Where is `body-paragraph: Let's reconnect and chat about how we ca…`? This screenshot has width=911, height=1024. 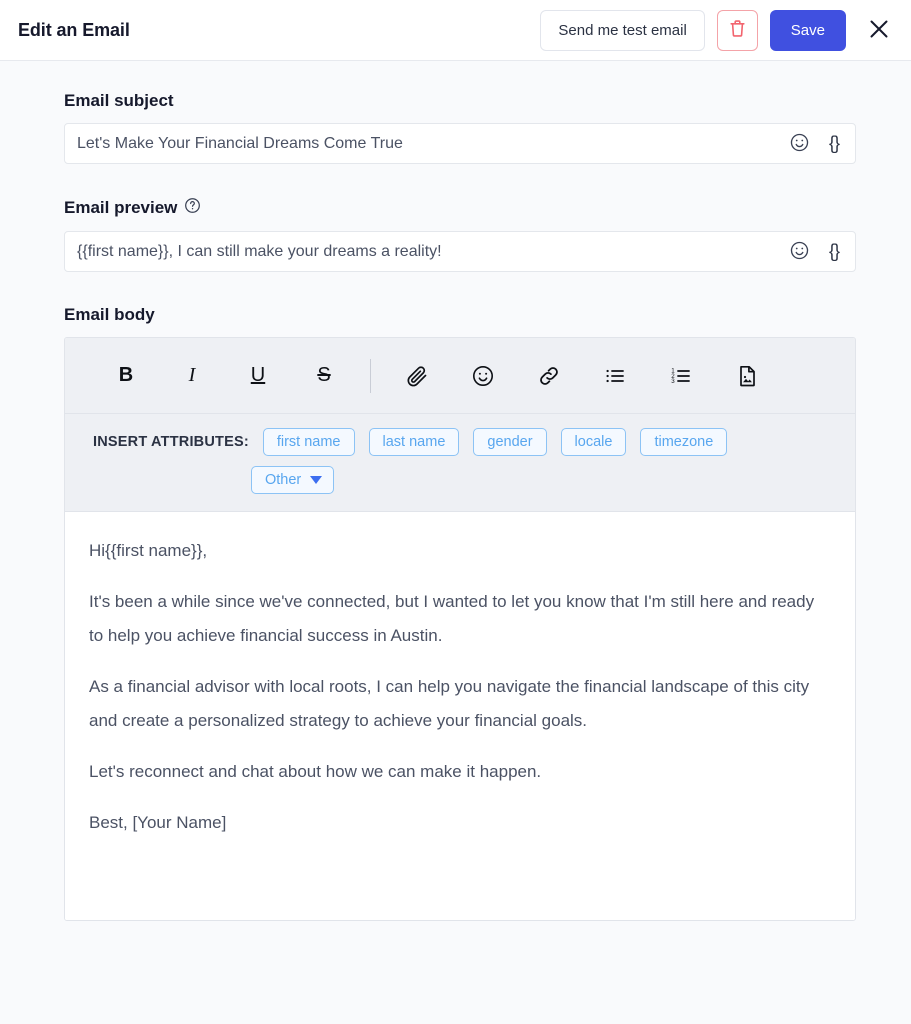
body-paragraph: Let's reconnect and chat about how we ca… is located at coordinates (315, 771).